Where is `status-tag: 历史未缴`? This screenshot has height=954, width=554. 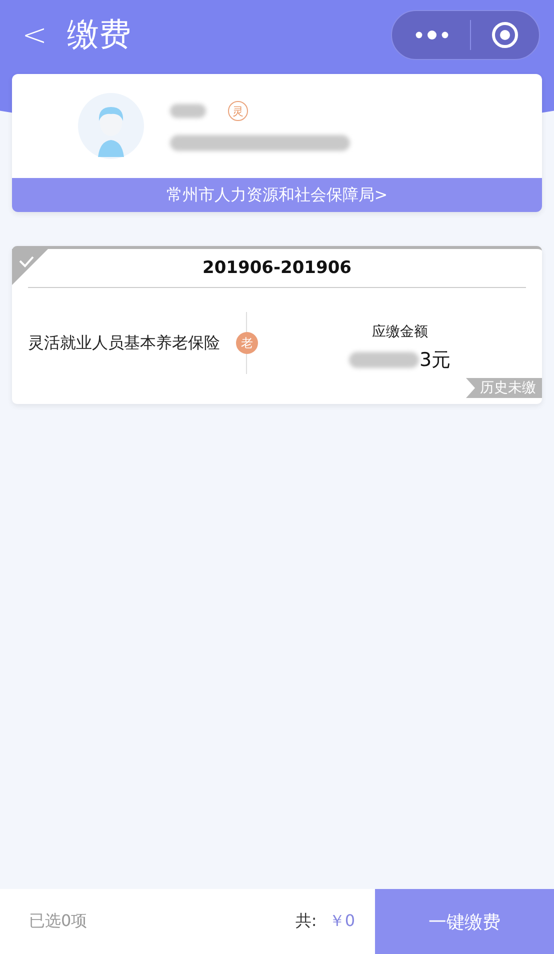 status-tag: 历史未缴 is located at coordinates (504, 388).